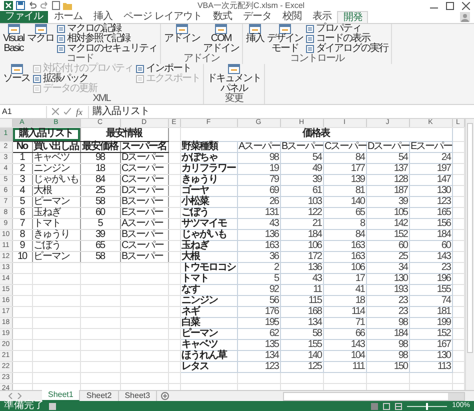 The height and width of the screenshot is (411, 474). Describe the element at coordinates (301, 267) in the screenshot. I see `table-cell: 136` at that location.